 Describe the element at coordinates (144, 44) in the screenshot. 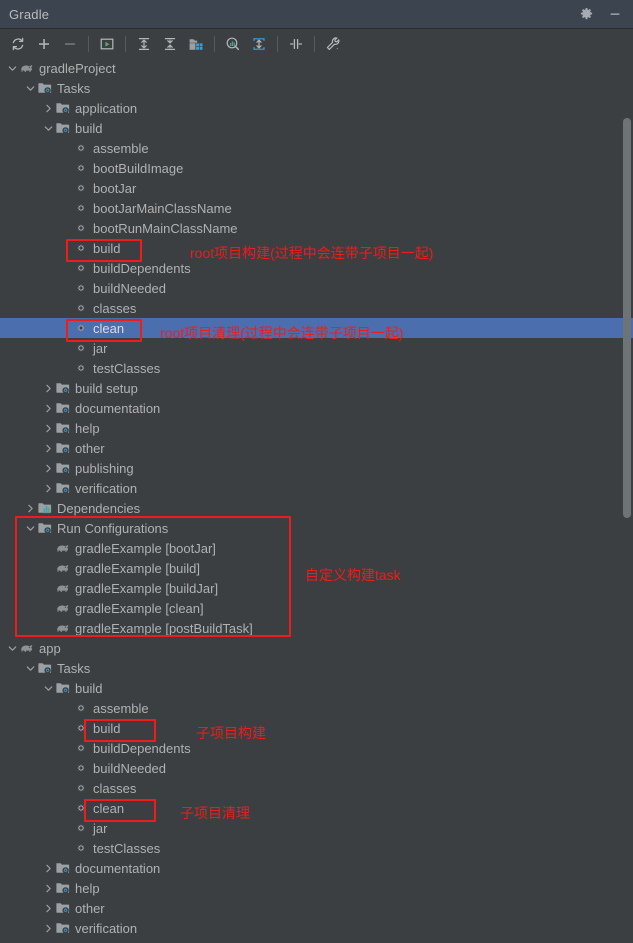

I see `expand-all-button` at that location.